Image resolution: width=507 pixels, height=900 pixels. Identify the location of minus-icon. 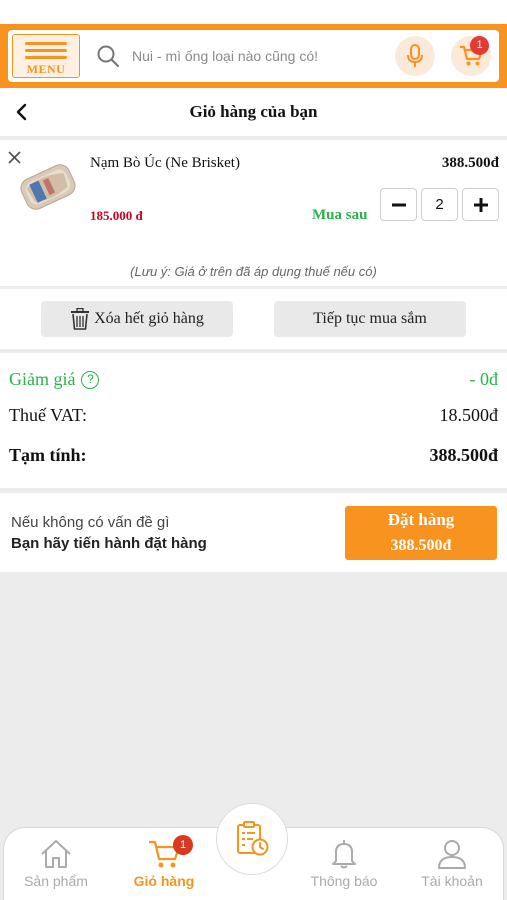
(398, 204).